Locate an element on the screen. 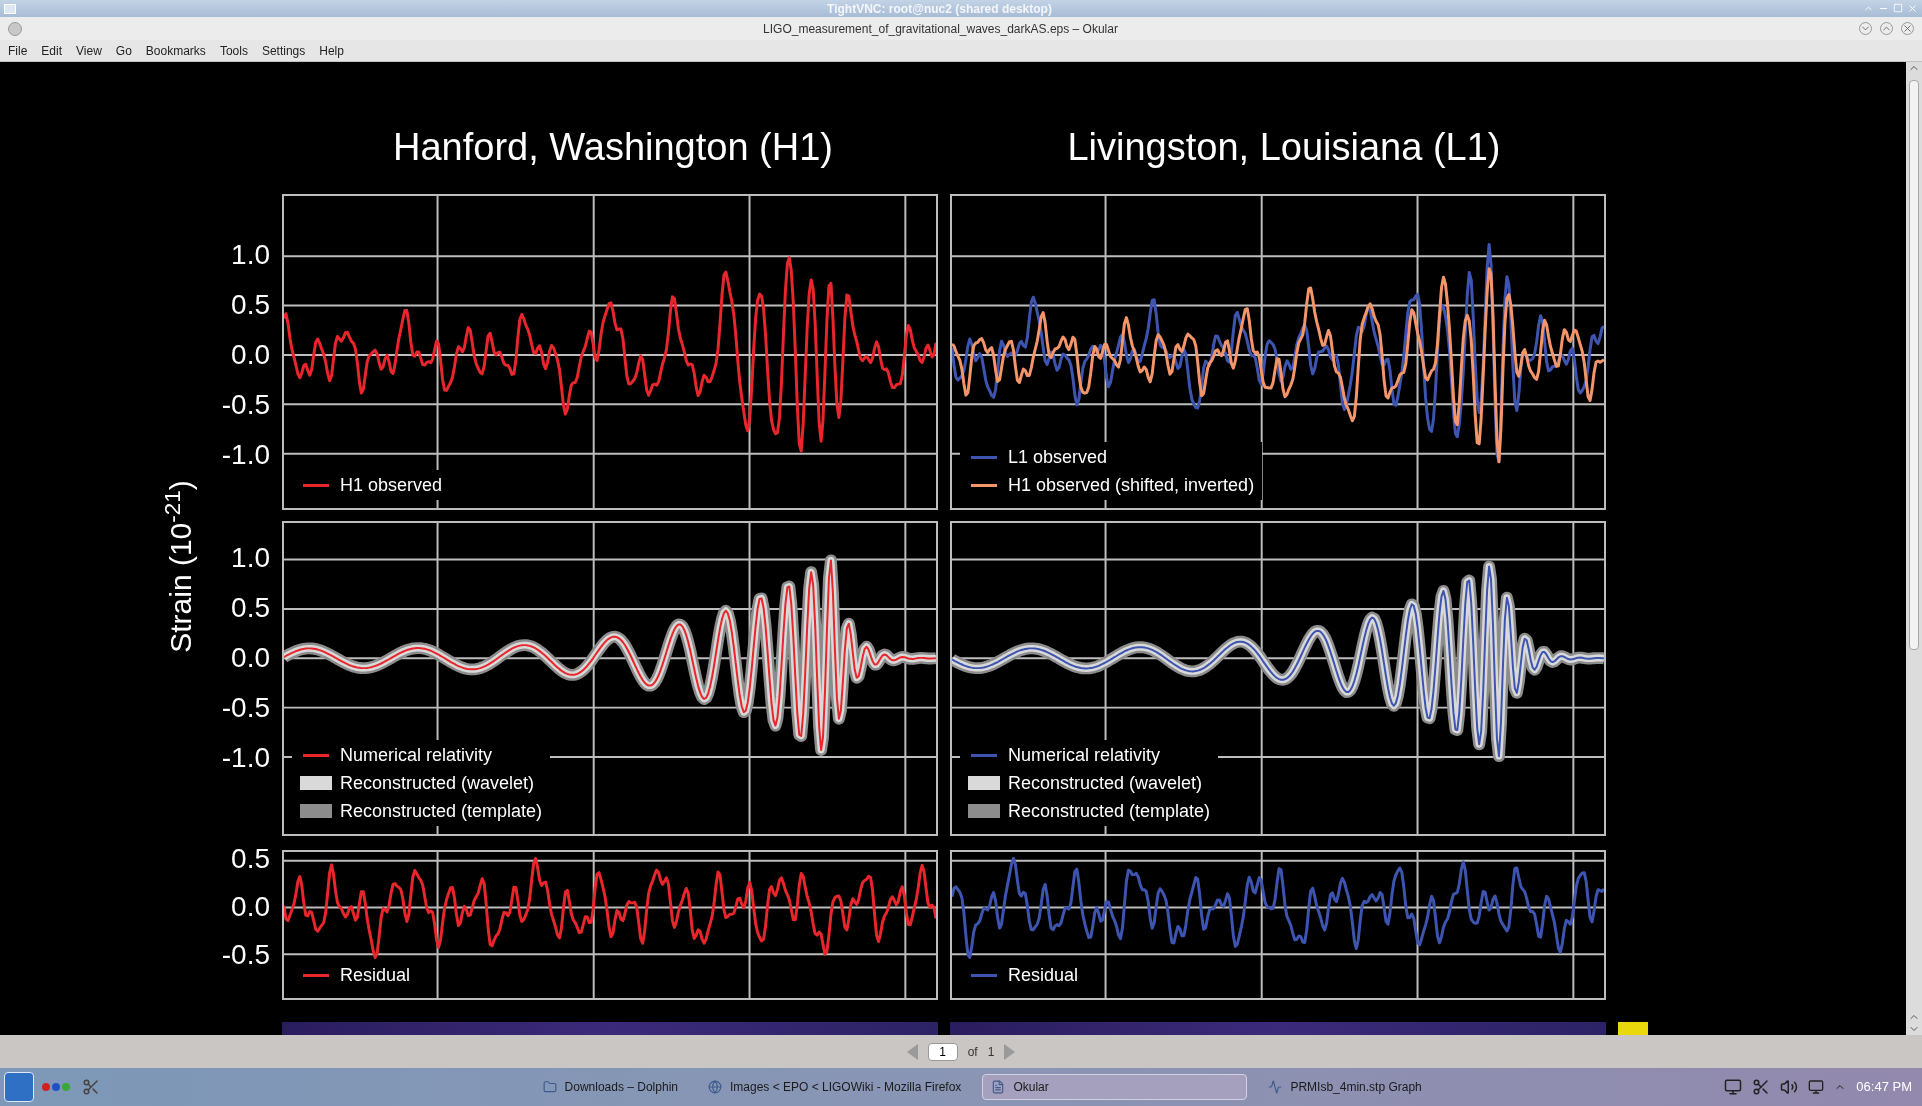 This screenshot has width=1922, height=1106. globe-icon is located at coordinates (714, 1087).